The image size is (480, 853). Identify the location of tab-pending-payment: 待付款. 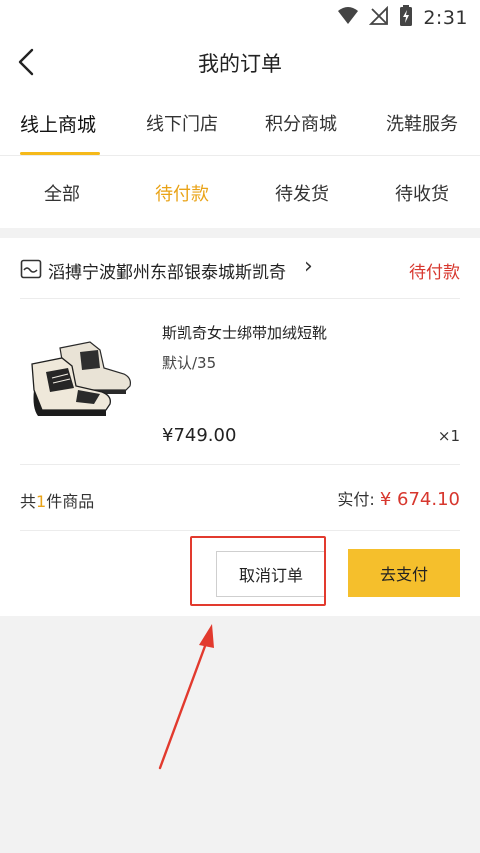
(182, 193).